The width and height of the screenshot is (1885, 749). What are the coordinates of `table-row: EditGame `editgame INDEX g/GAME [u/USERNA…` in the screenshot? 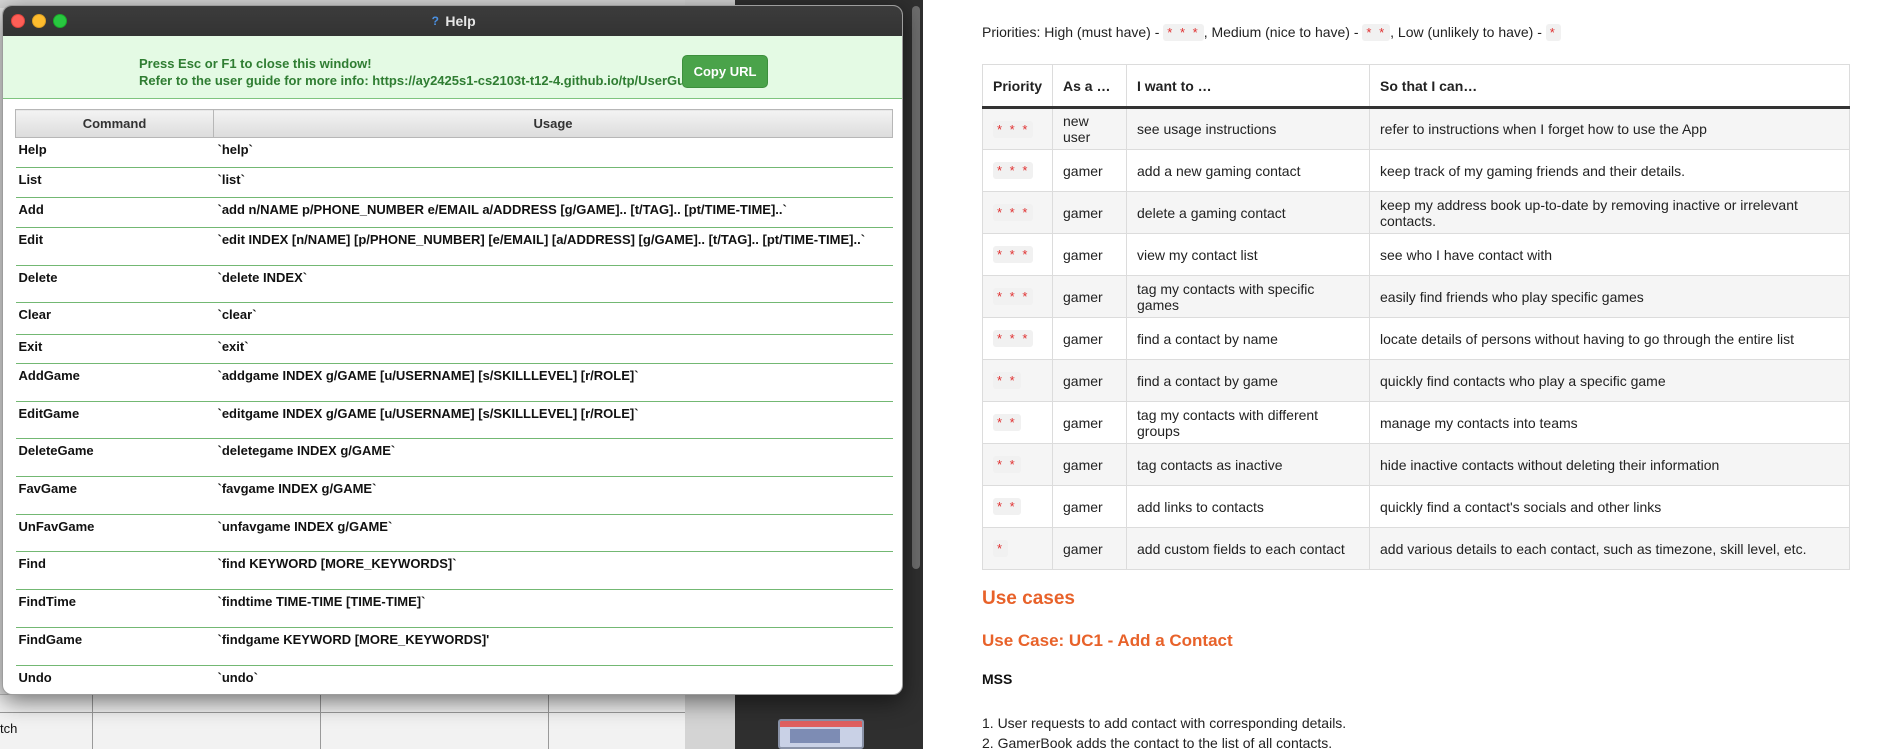 It's located at (454, 420).